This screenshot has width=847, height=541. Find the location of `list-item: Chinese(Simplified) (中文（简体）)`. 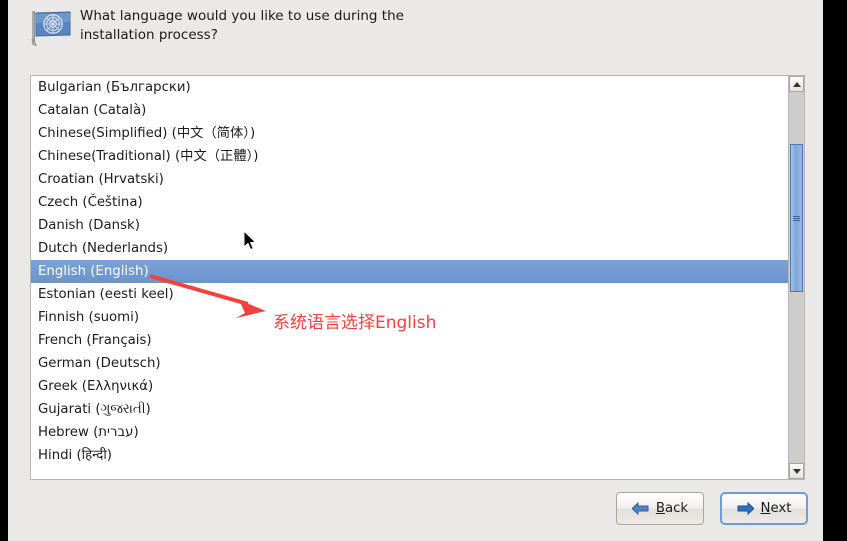

list-item: Chinese(Simplified) (中文（简体）) is located at coordinates (409, 133).